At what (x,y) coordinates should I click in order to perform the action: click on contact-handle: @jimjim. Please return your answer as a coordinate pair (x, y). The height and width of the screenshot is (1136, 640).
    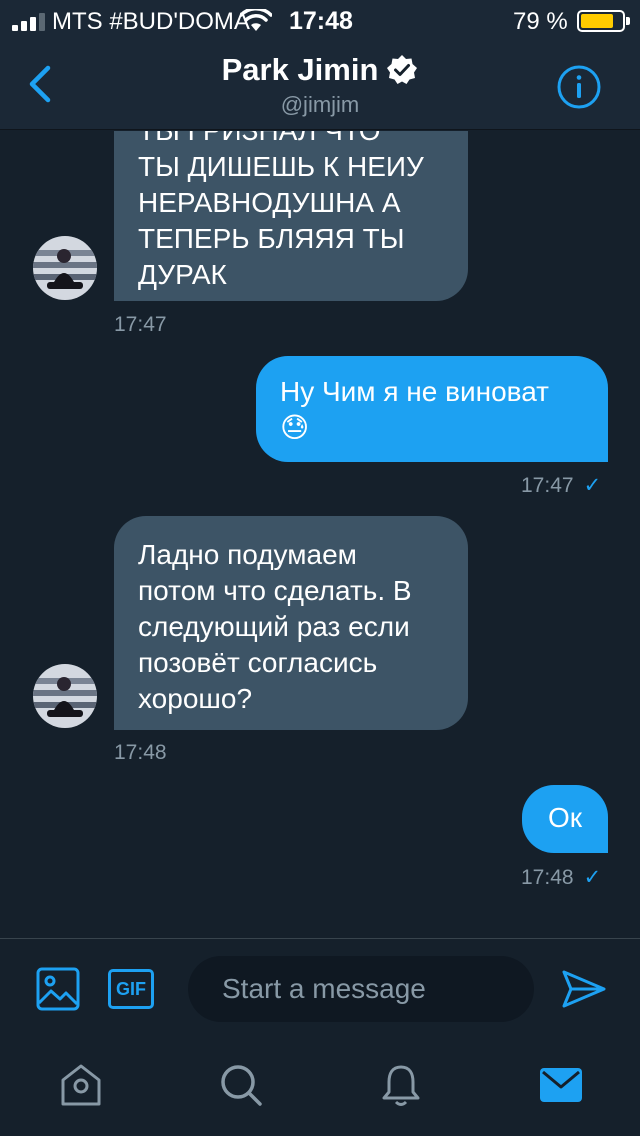
    Looking at the image, I should click on (320, 104).